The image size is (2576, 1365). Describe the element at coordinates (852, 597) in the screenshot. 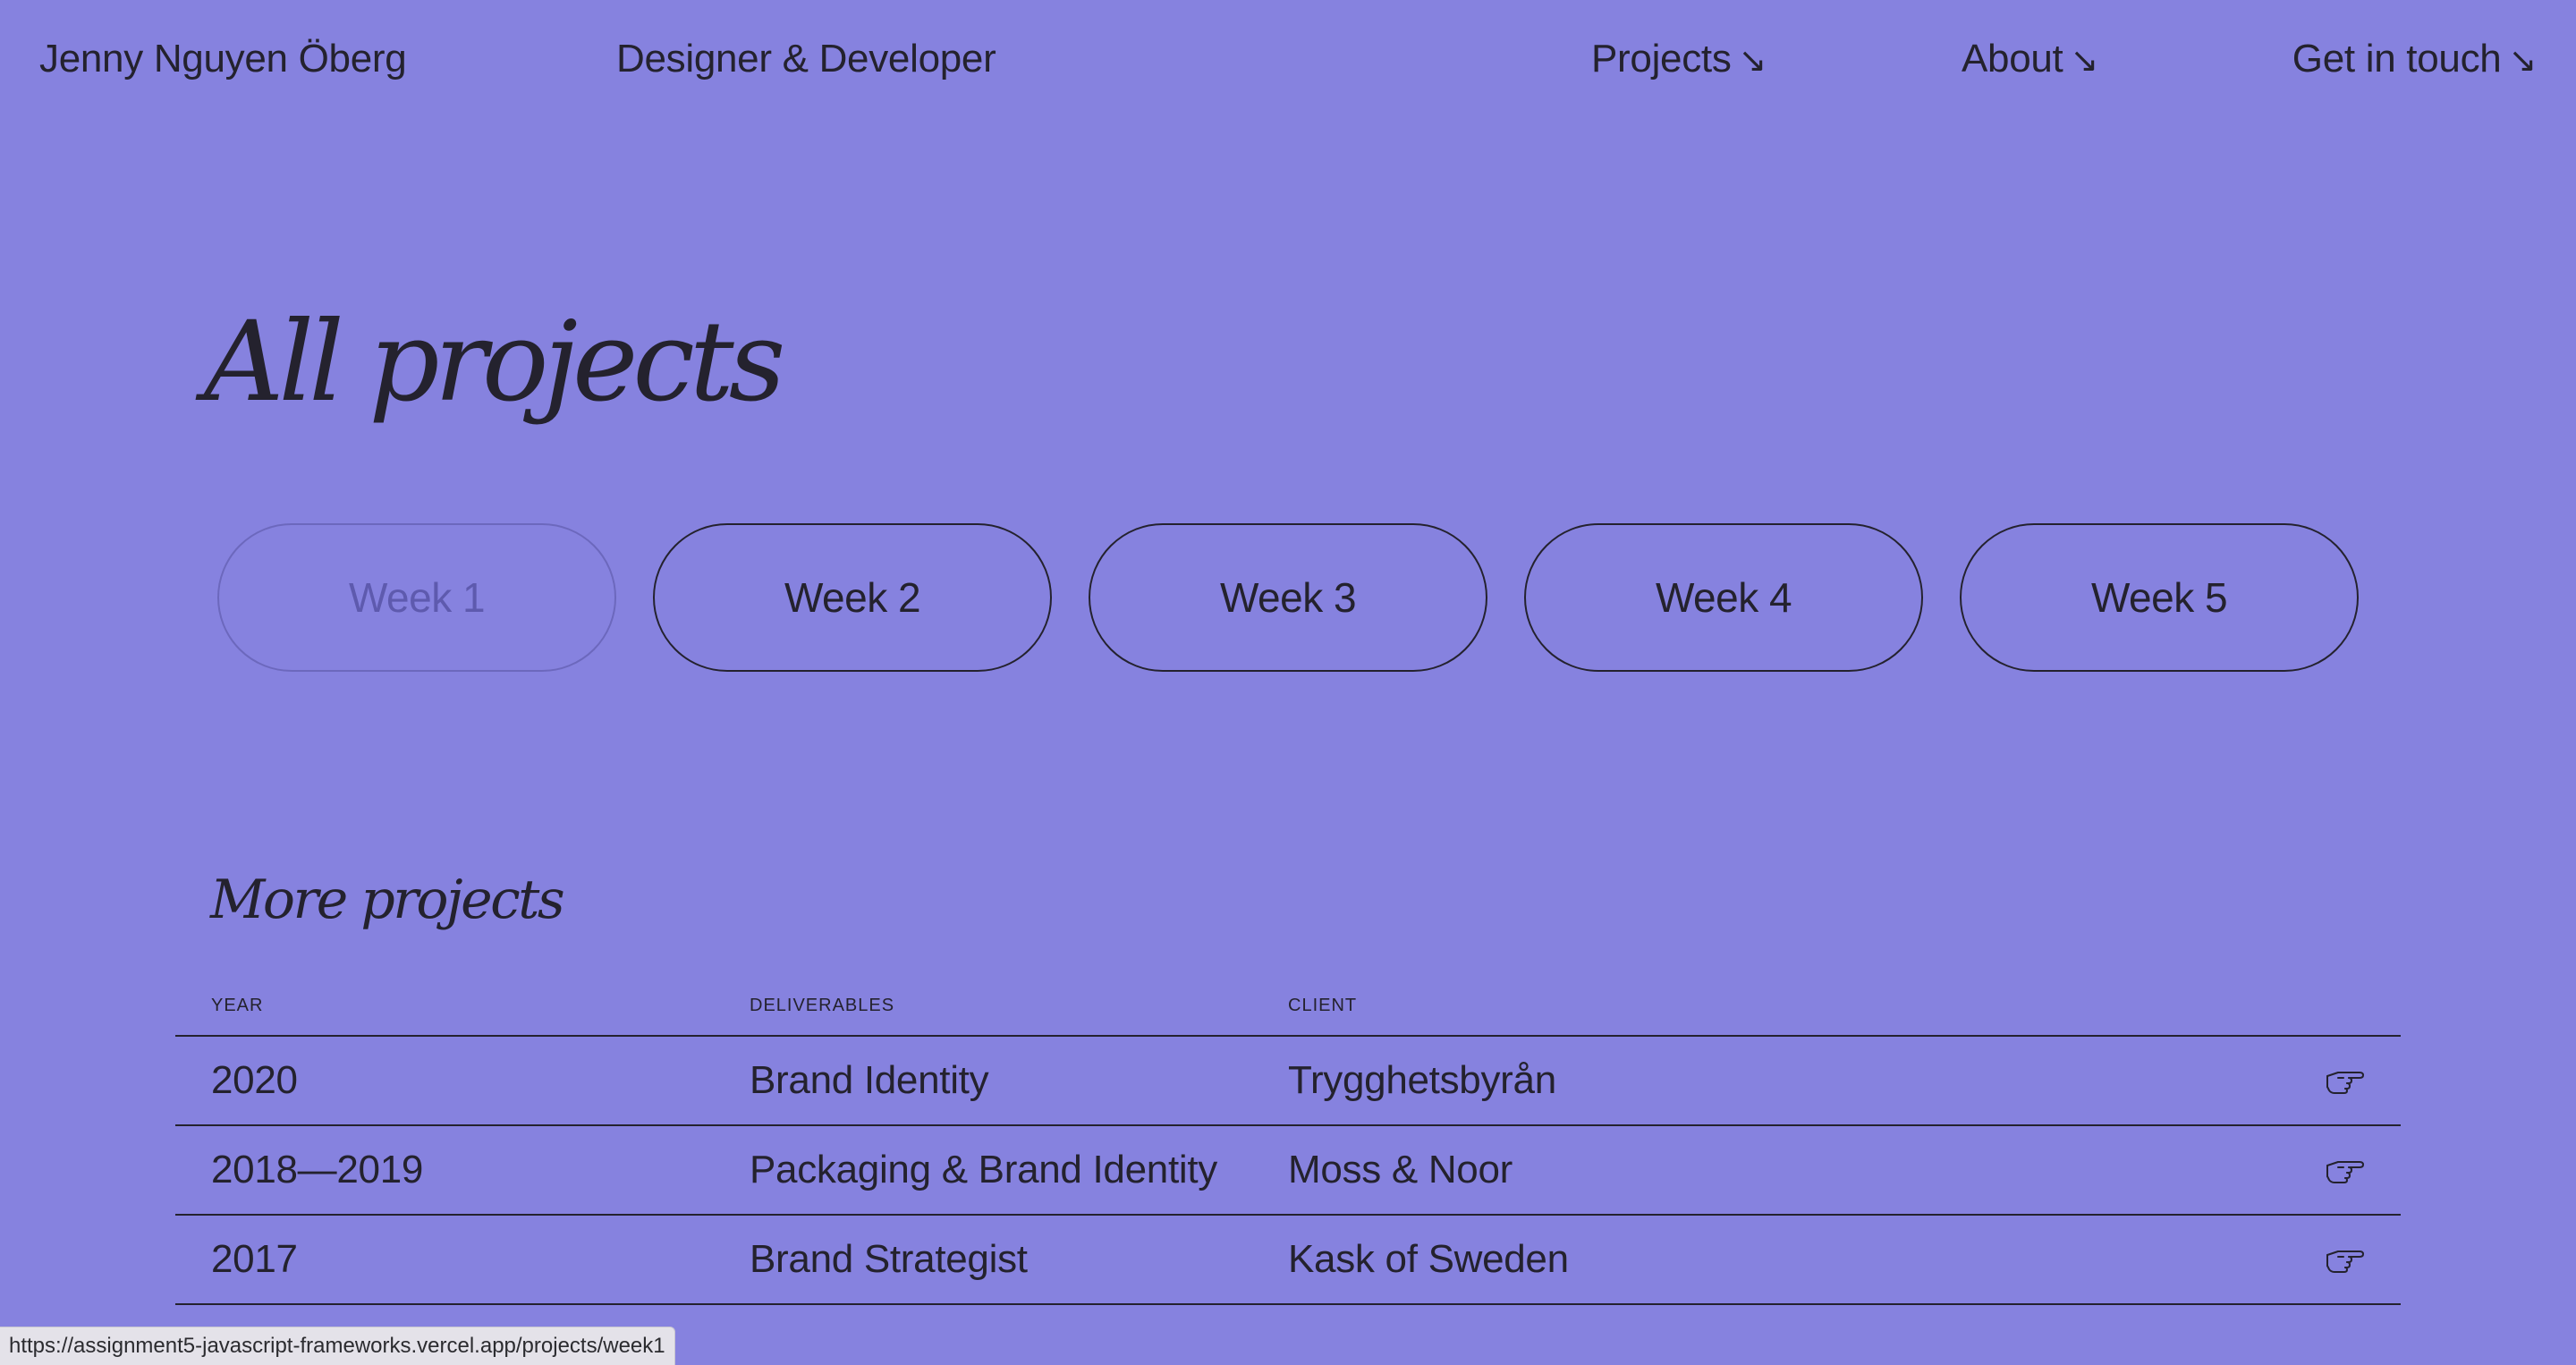

I see `week-2-button: Week 2` at that location.